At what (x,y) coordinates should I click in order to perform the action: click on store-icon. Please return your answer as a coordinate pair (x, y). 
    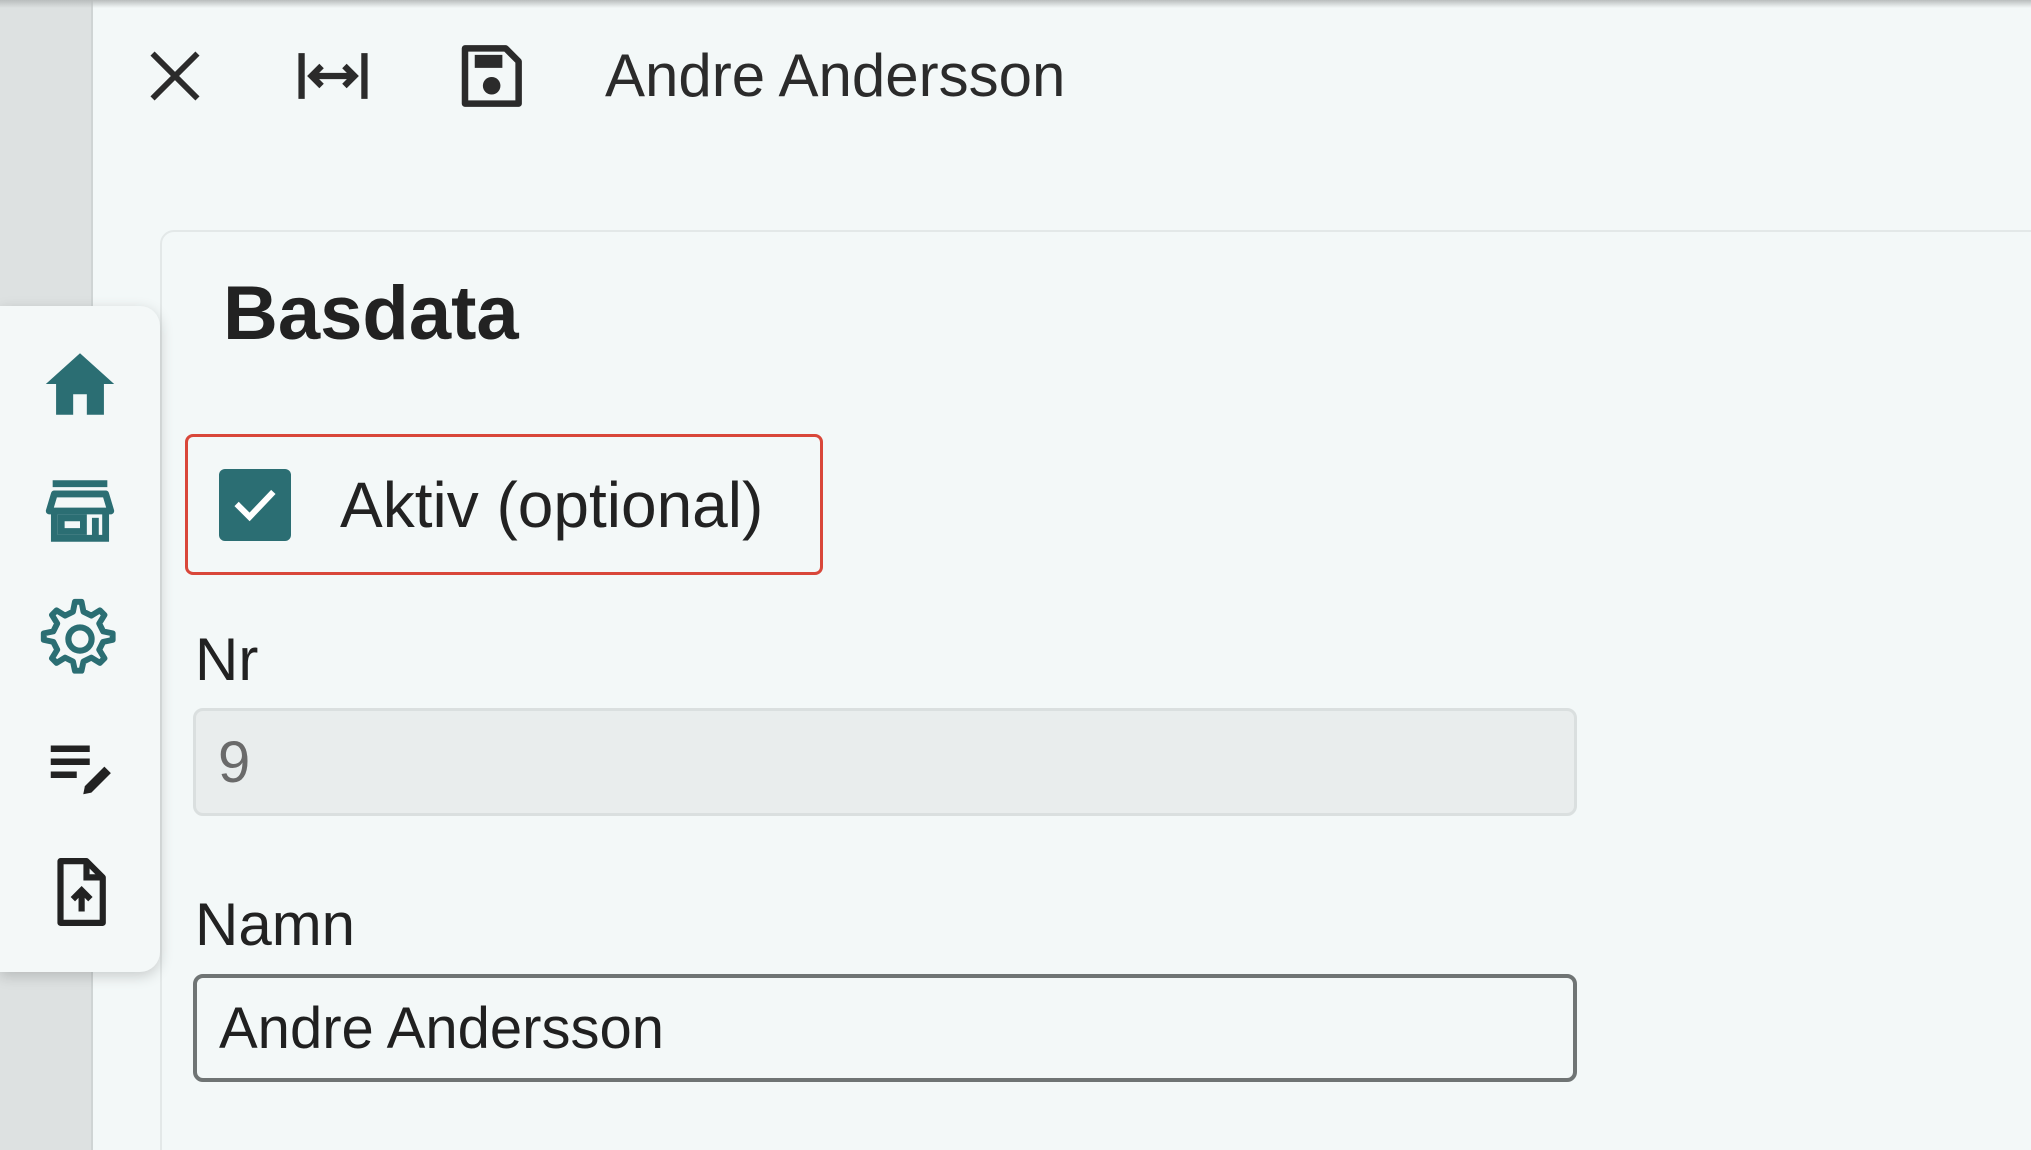
    Looking at the image, I should click on (80, 511).